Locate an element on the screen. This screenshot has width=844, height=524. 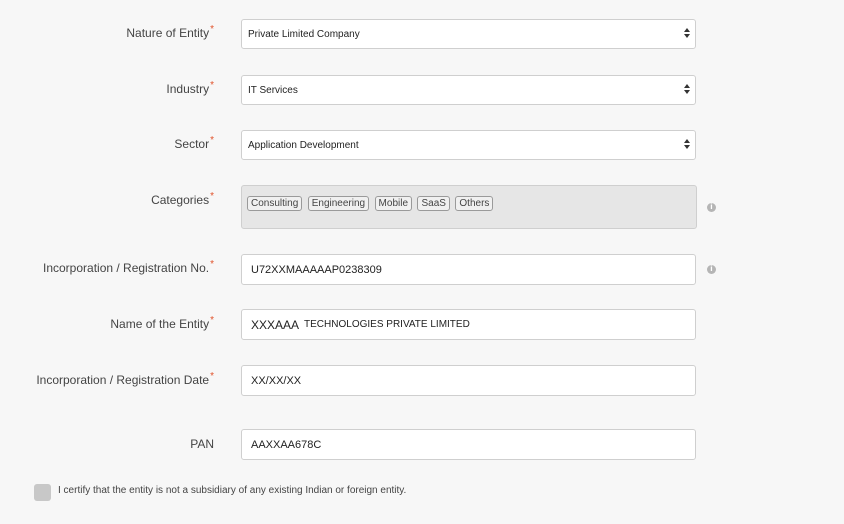
sector-label: Sector* is located at coordinates (194, 143).